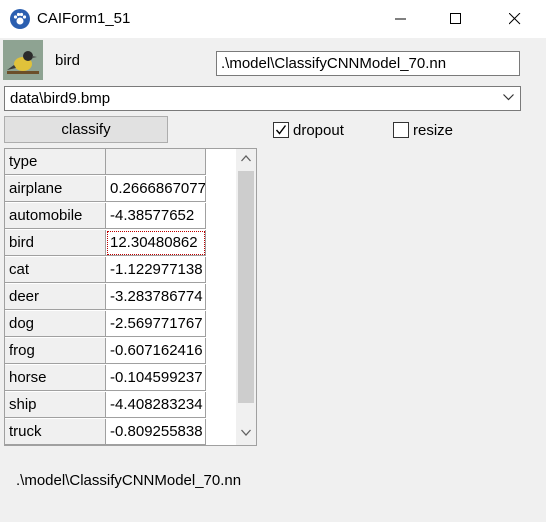  I want to click on paw-icon, so click(20, 19).